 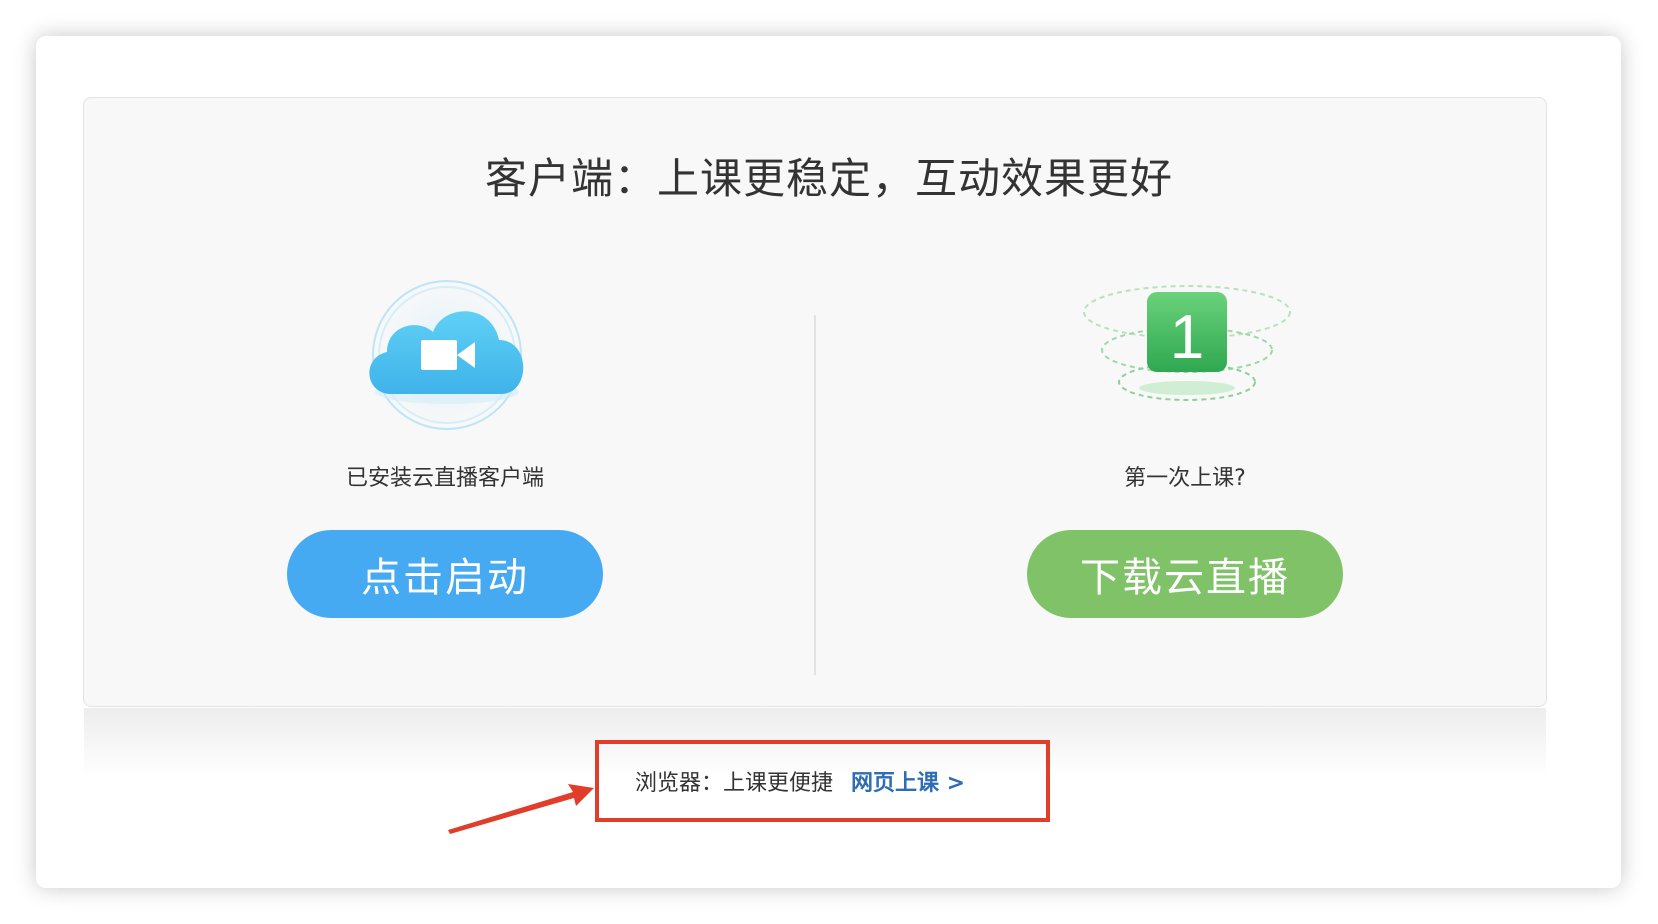 I want to click on first-class-caption: 第一次上课?, so click(x=1185, y=478).